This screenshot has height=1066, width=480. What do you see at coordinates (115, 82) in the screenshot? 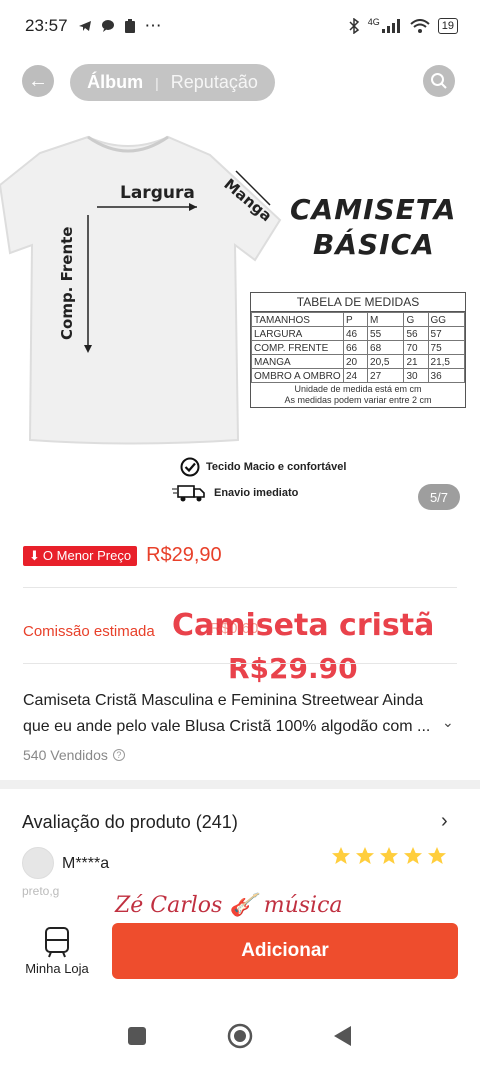
I see `tab-album: Álbum` at bounding box center [115, 82].